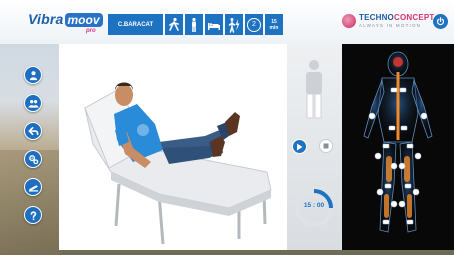 Image resolution: width=454 pixels, height=255 pixels. Describe the element at coordinates (414, 17) in the screenshot. I see `brand-name-second: CONCEPT` at that location.